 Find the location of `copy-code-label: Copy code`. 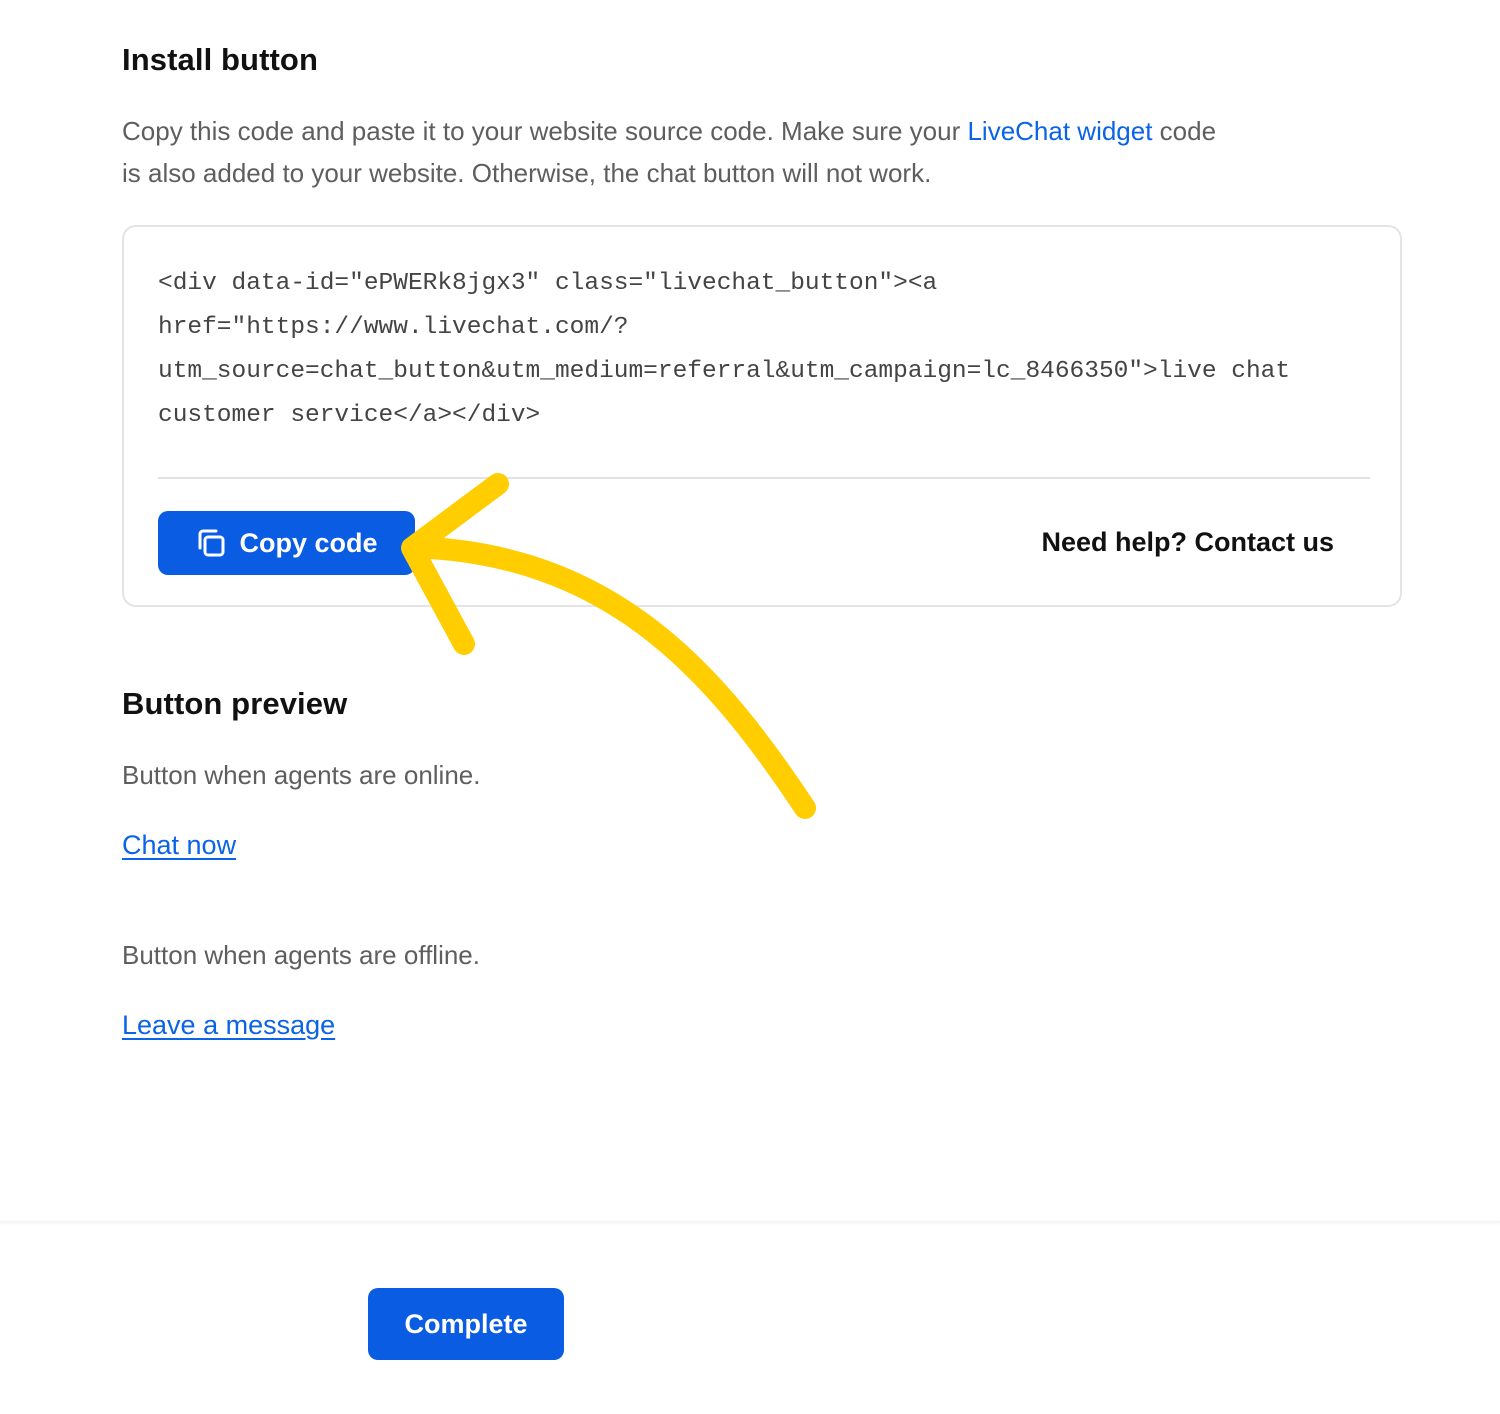

copy-code-label: Copy code is located at coordinates (308, 542).